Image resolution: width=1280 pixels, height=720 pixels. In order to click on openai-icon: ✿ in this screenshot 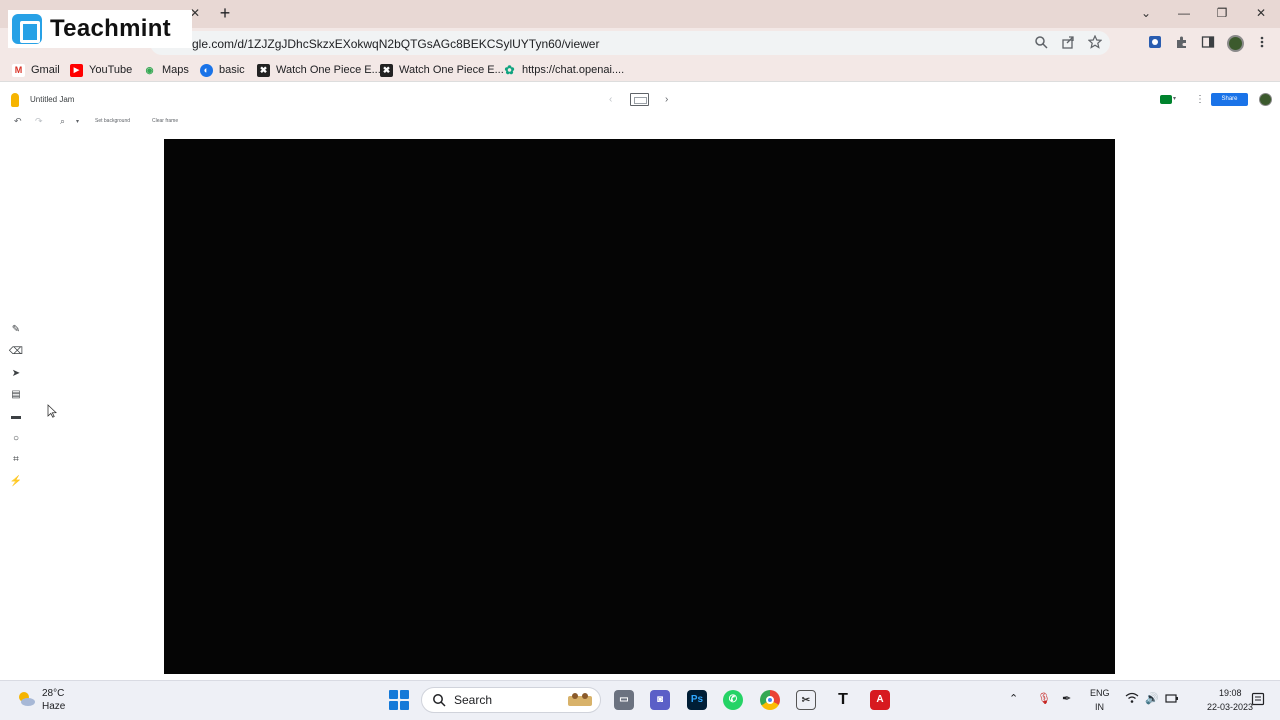, I will do `click(509, 69)`.